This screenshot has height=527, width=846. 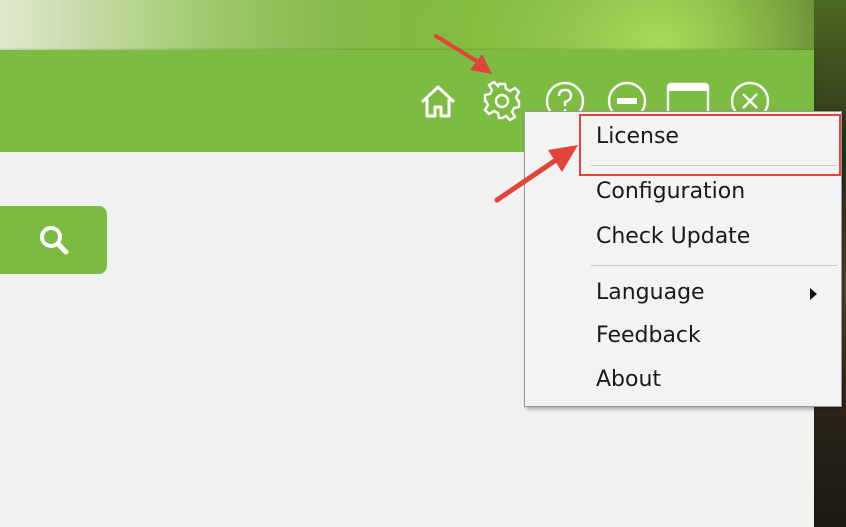 What do you see at coordinates (463, 54) in the screenshot?
I see `annotation-arrow-to-gear` at bounding box center [463, 54].